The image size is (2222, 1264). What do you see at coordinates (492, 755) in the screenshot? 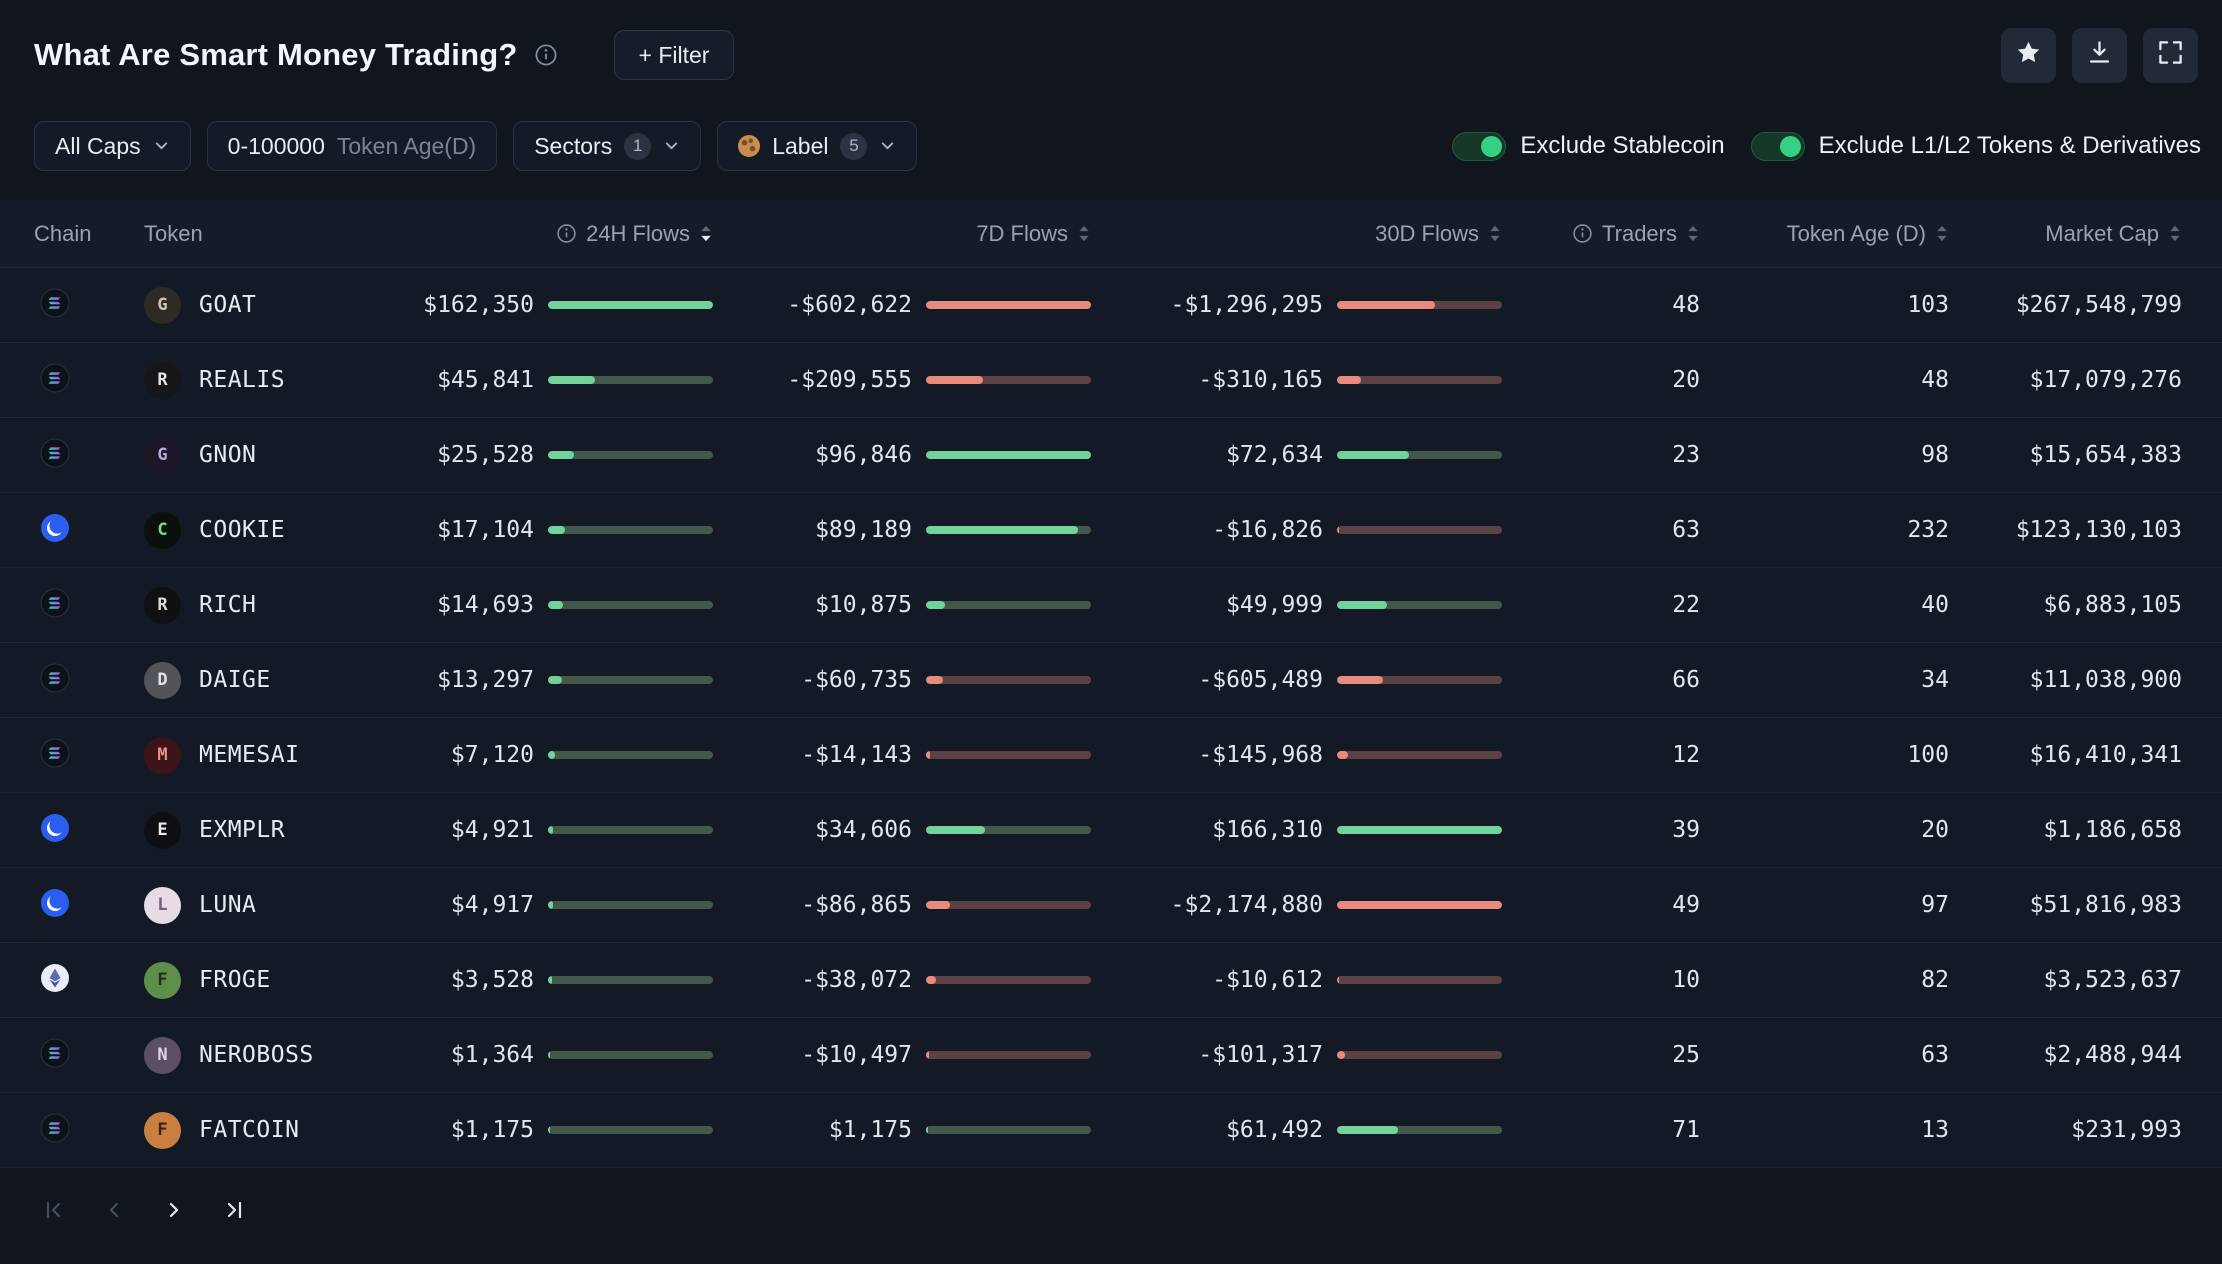
I see `flow-24h-value: $7,120` at bounding box center [492, 755].